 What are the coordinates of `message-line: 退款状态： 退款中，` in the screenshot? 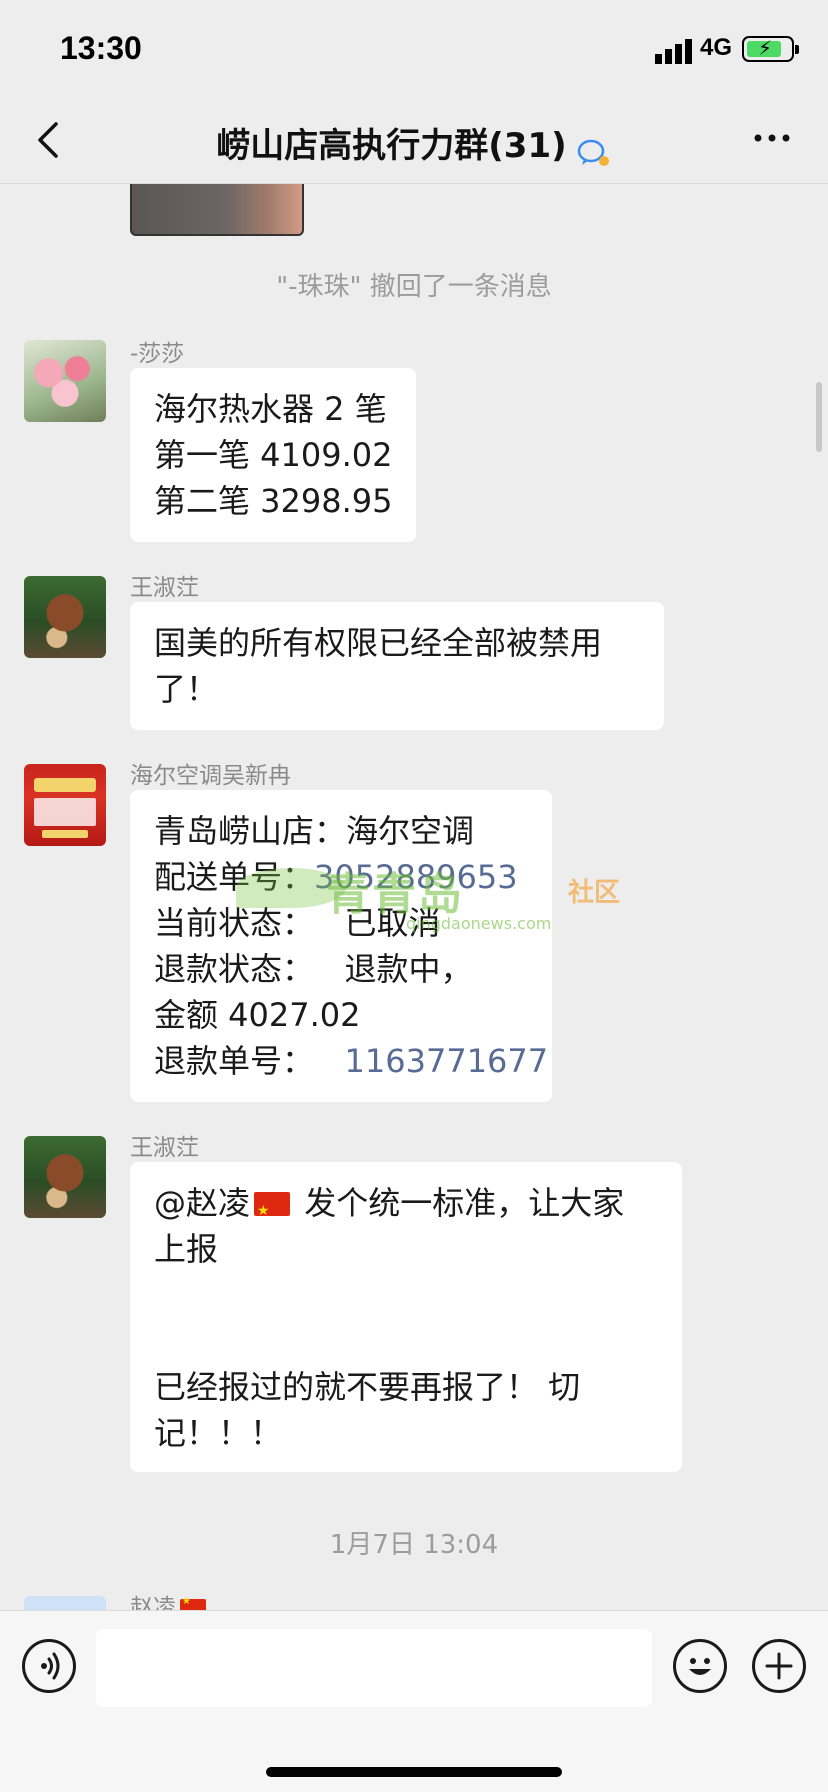 It's located at (313, 969).